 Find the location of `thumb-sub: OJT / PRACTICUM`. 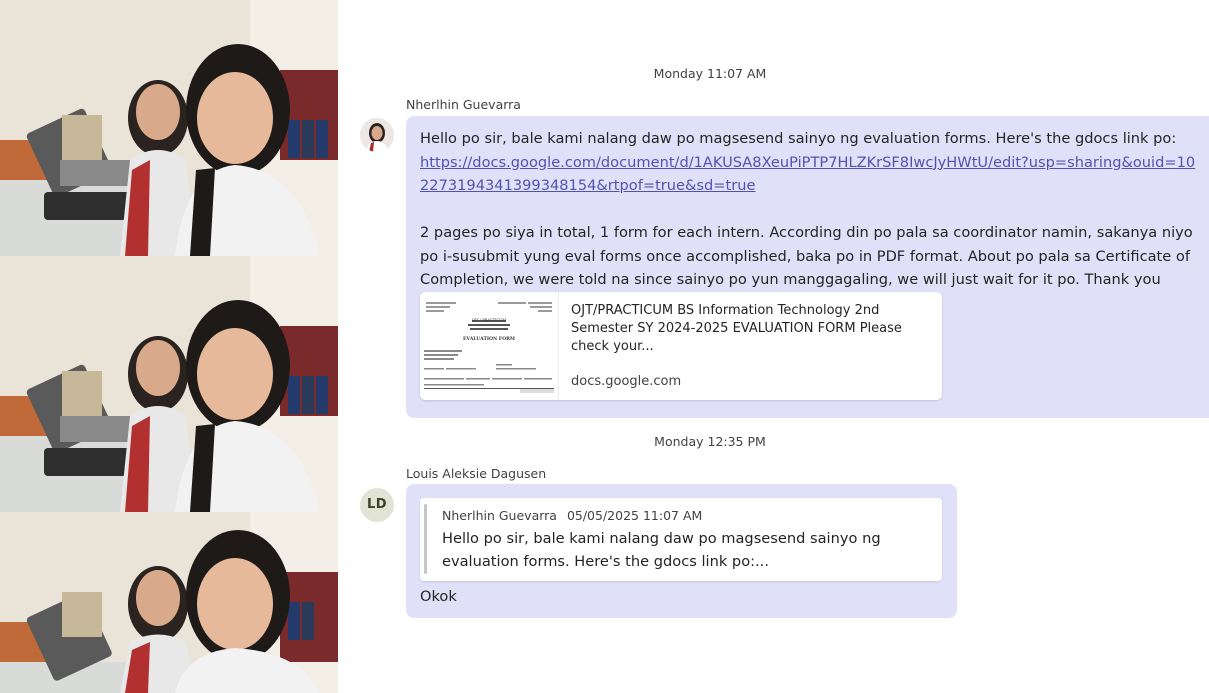

thumb-sub: OJT / PRACTICUM is located at coordinates (489, 320).